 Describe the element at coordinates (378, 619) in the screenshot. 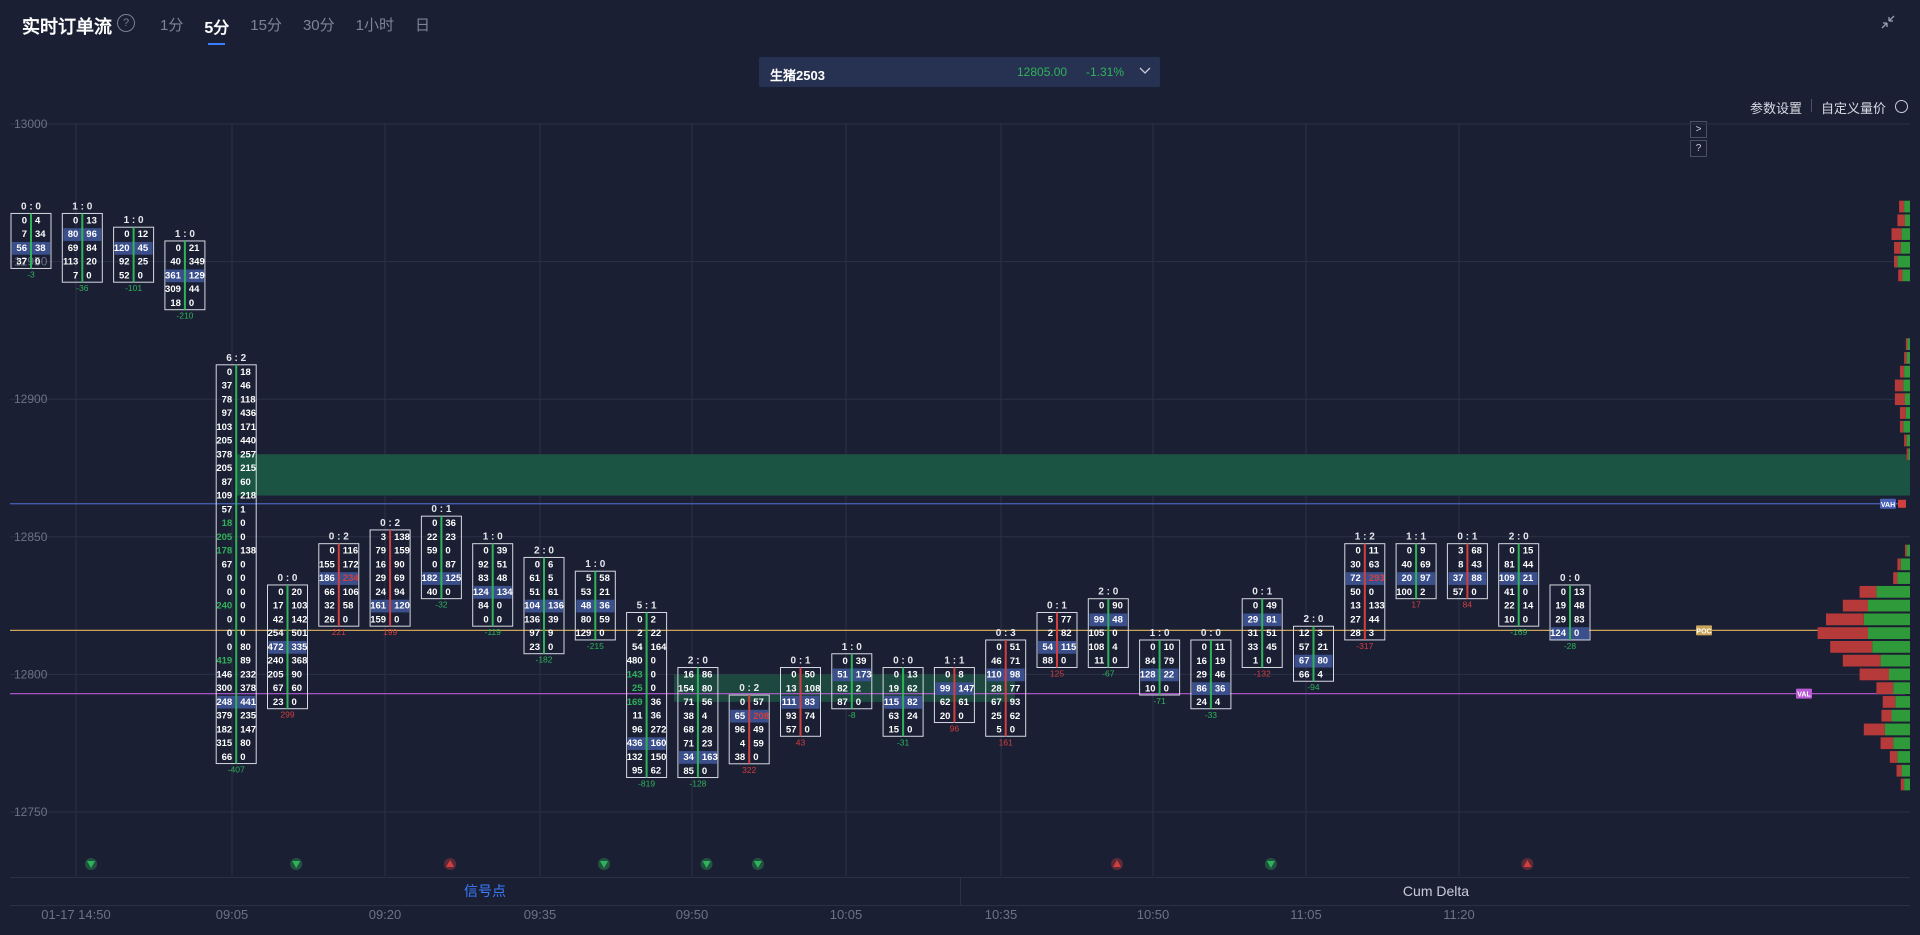

I see `cell-bid: 159` at that location.